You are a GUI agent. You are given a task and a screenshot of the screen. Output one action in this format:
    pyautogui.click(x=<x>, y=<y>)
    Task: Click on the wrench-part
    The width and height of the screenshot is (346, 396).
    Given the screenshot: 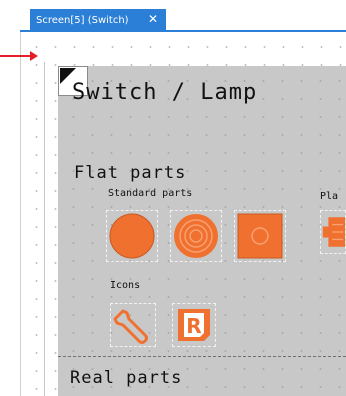 What is the action you would take?
    pyautogui.click(x=133, y=325)
    